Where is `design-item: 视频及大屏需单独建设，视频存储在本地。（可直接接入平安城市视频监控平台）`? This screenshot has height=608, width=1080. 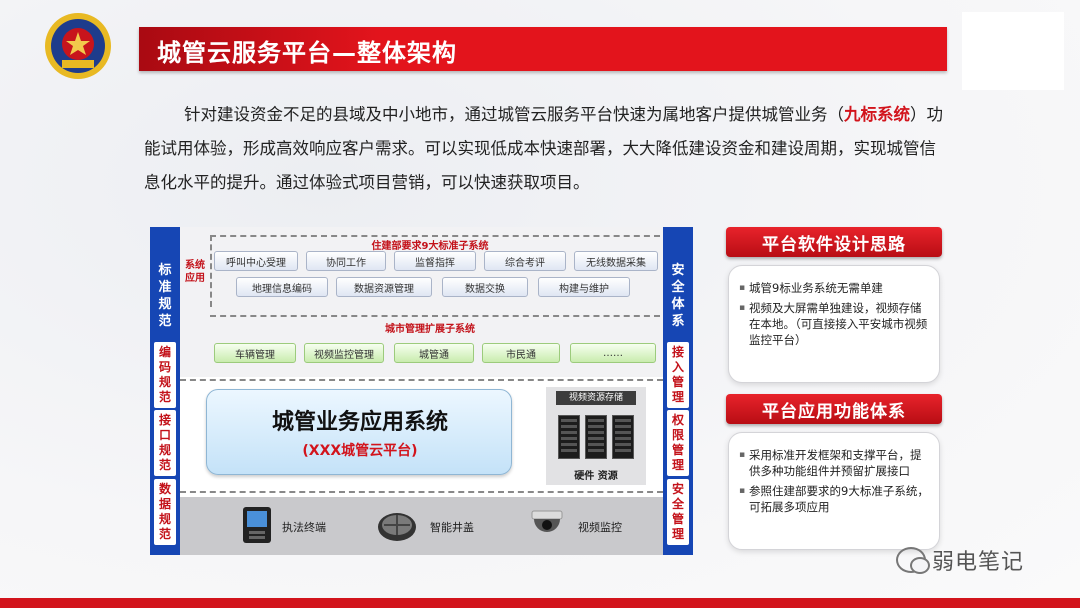 design-item: 视频及大屏需单独建设，视频存储在本地。（可直接接入平安城市视频监控平台） is located at coordinates (834, 324).